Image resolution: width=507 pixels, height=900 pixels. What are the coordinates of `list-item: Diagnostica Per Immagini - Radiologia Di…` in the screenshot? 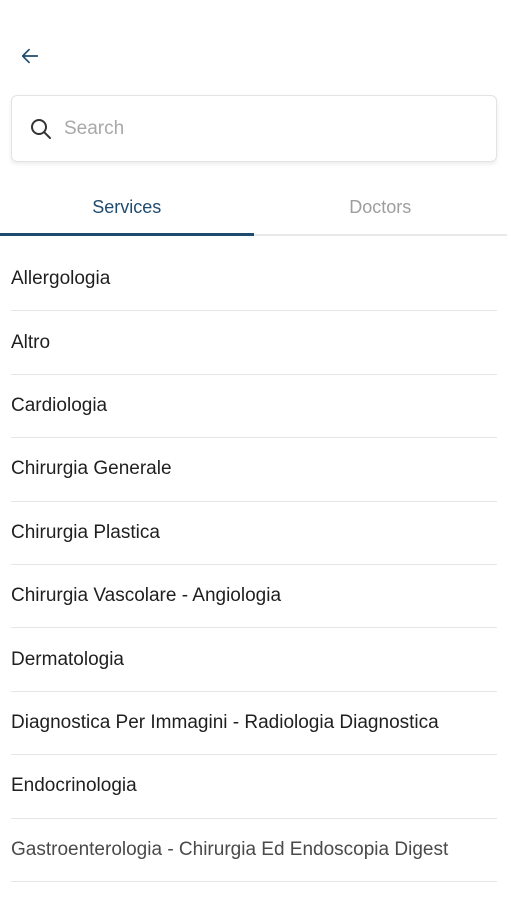 It's located at (254, 724).